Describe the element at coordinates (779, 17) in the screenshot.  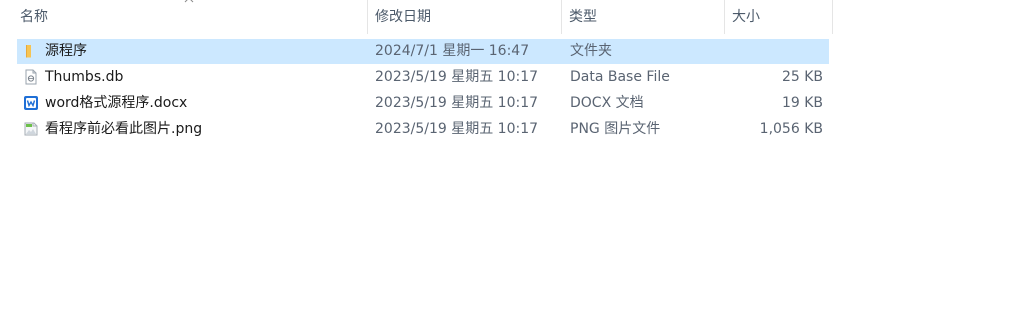
I see `column-header-size: 大小` at that location.